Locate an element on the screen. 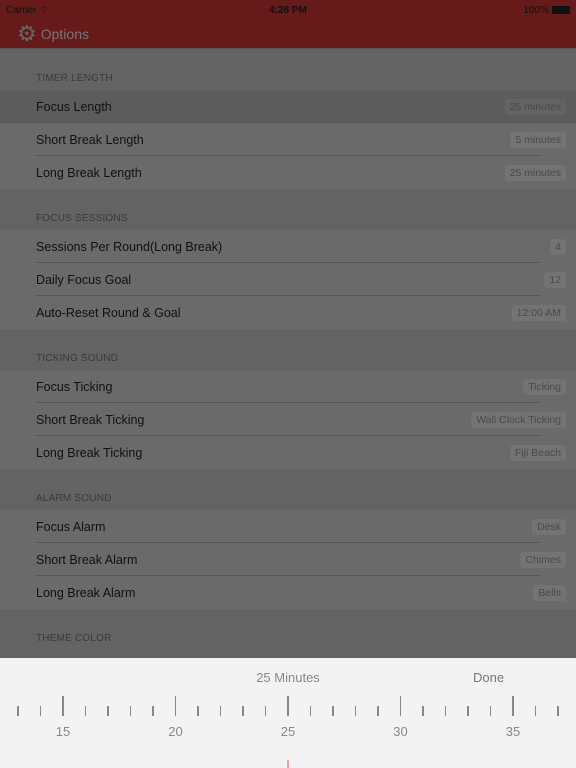 Image resolution: width=576 pixels, height=768 pixels. section-header: TICKING SOUND is located at coordinates (288, 349).